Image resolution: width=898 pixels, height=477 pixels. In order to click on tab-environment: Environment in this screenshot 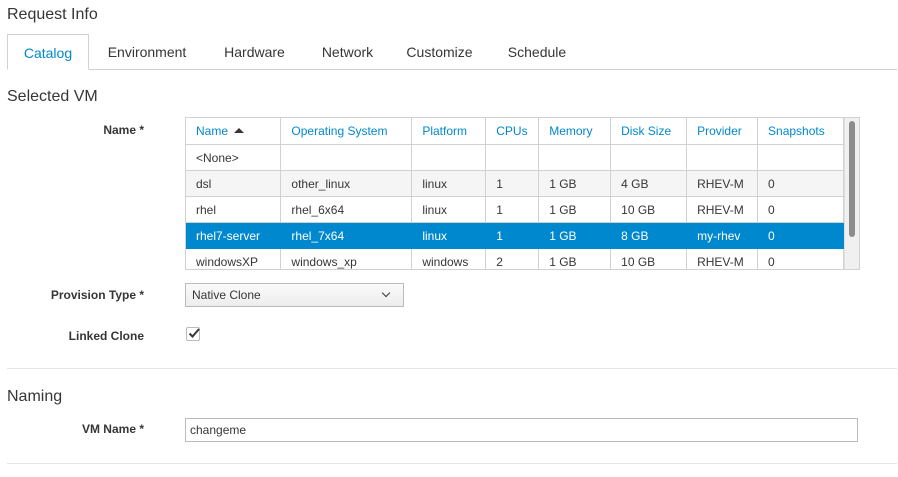, I will do `click(147, 51)`.